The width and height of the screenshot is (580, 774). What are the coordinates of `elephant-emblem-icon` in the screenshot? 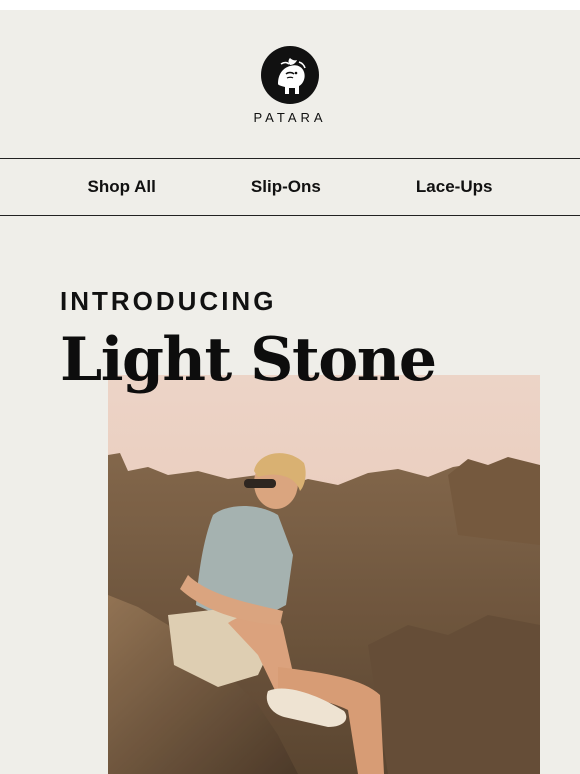 It's located at (290, 75).